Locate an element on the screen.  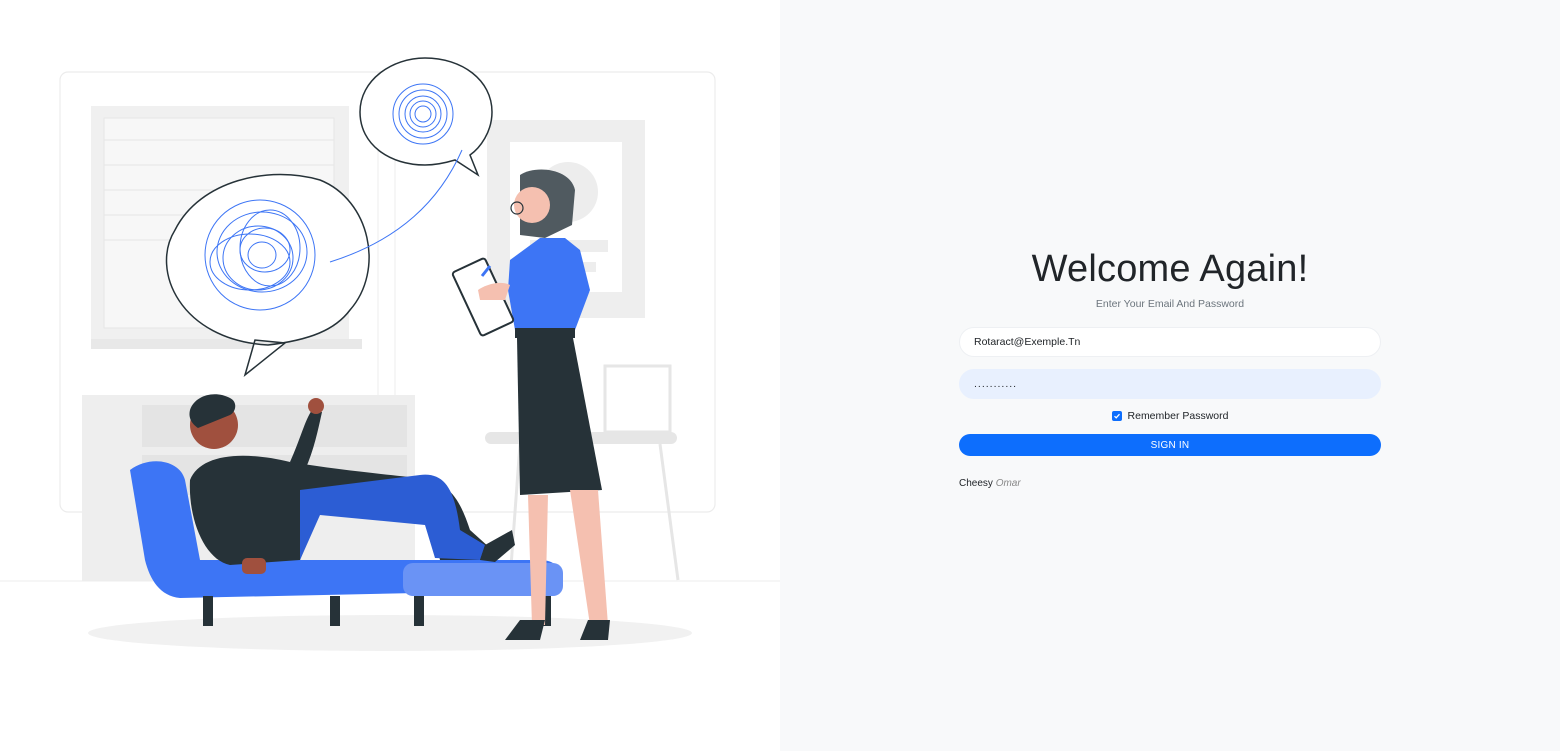
email-field is located at coordinates (1170, 342).